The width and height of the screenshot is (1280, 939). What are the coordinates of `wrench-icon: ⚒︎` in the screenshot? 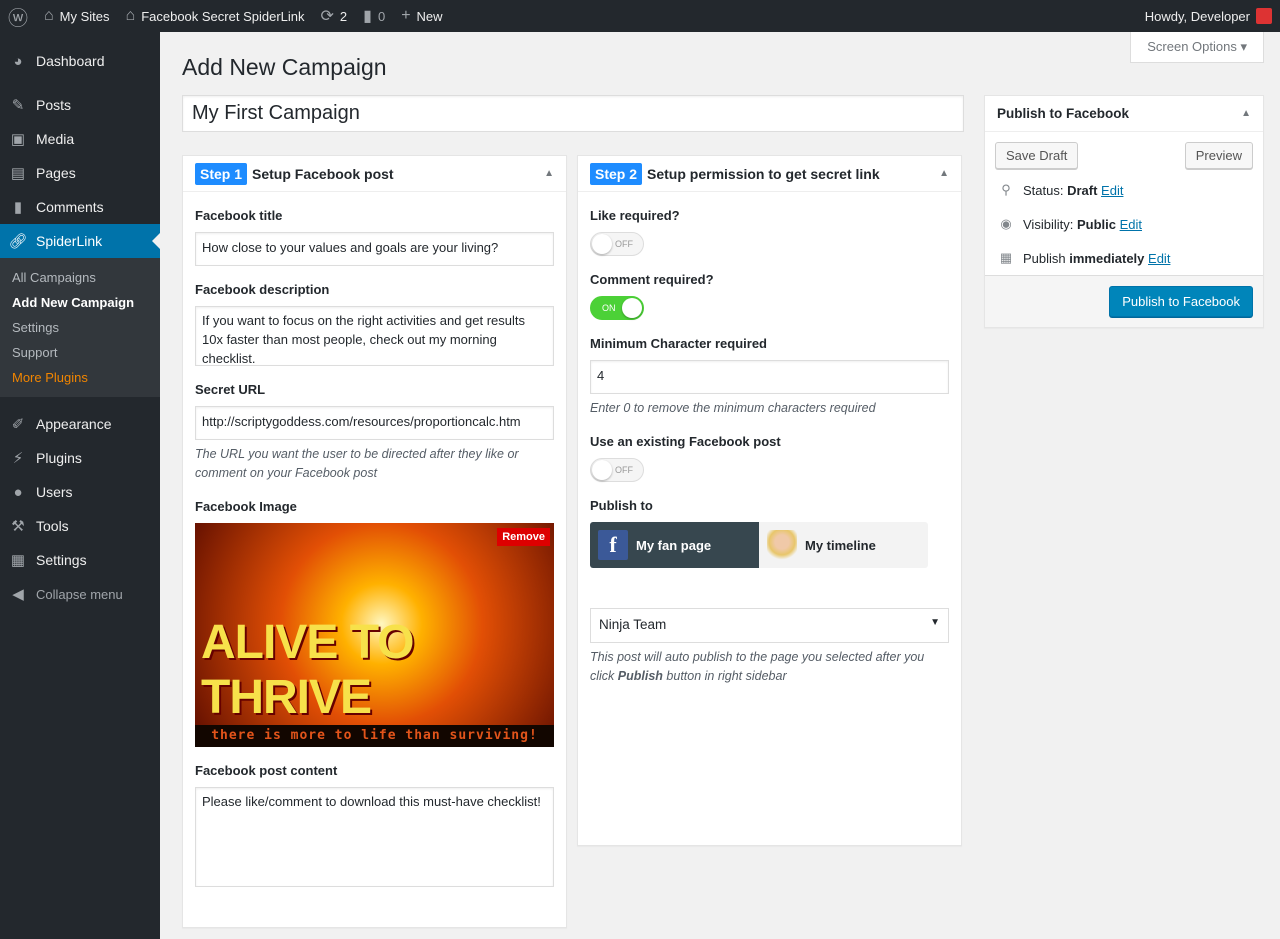 It's located at (18, 526).